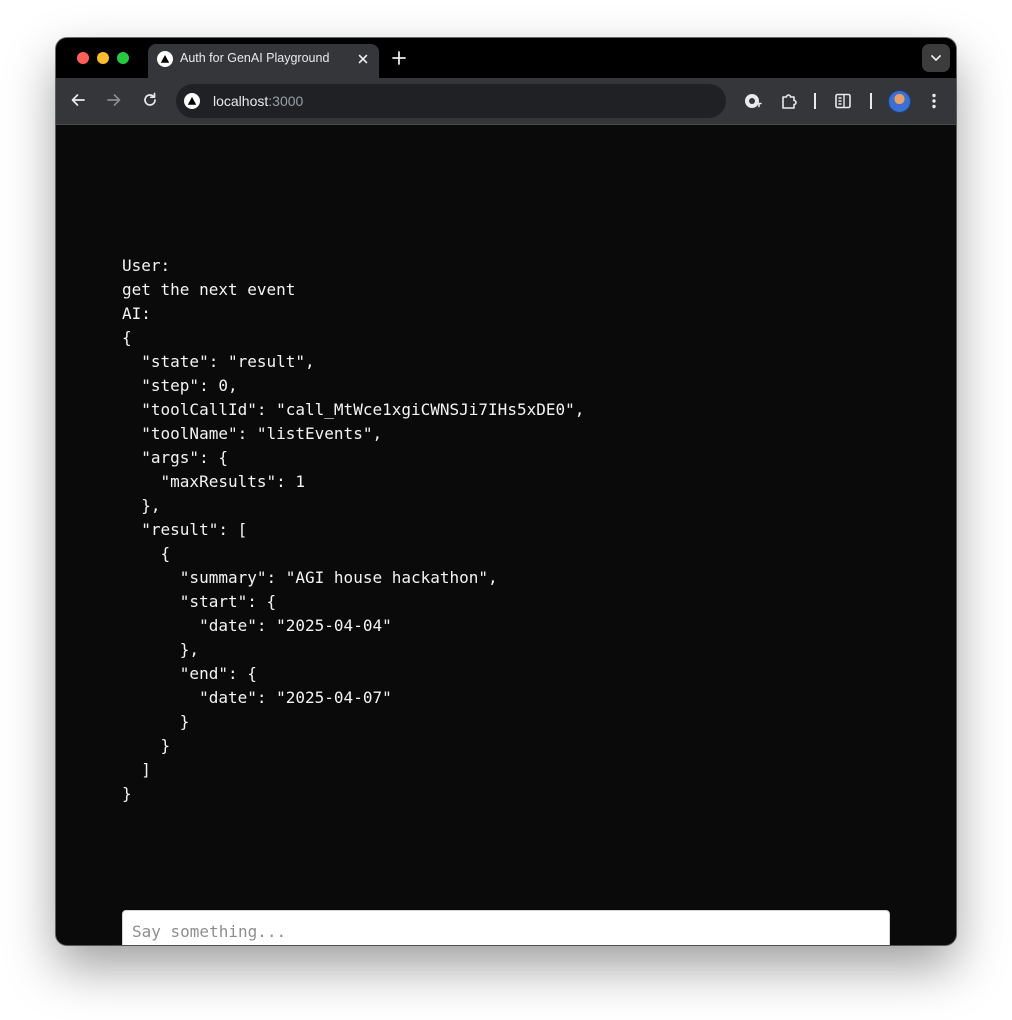 This screenshot has width=1012, height=1020. Describe the element at coordinates (146, 265) in the screenshot. I see `message-role-label: User:` at that location.